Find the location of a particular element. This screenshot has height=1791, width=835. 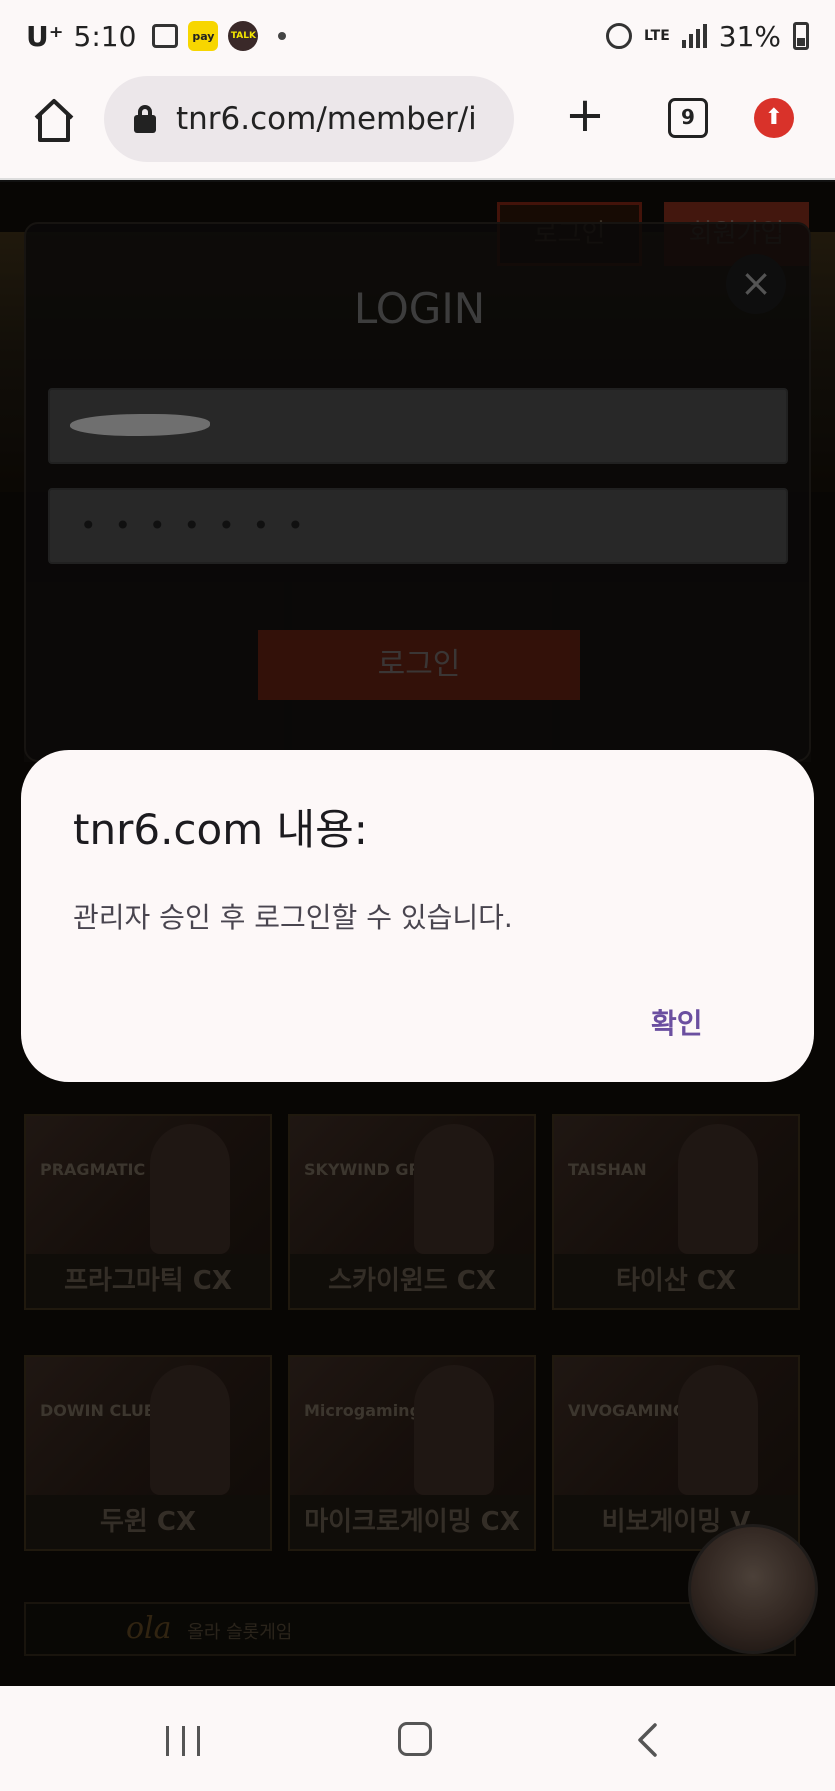

login-submit-button: 로그인 is located at coordinates (419, 665).